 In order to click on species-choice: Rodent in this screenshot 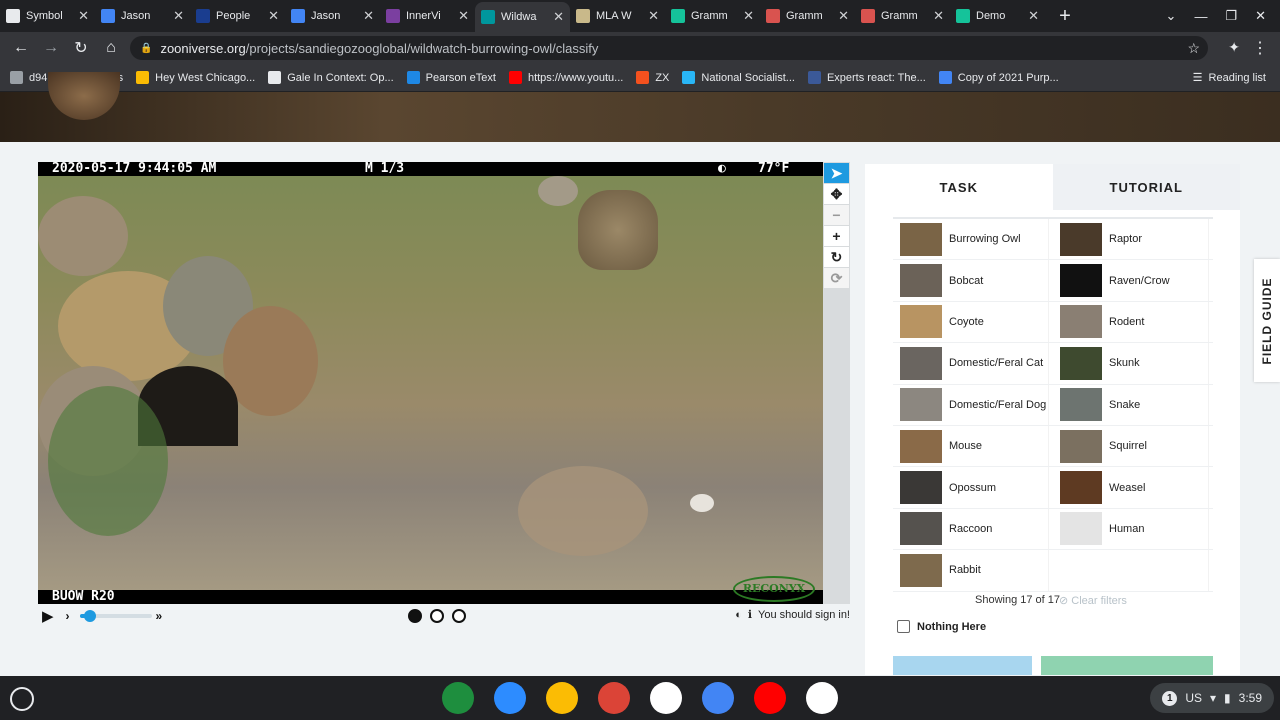, I will do `click(1131, 322)`.